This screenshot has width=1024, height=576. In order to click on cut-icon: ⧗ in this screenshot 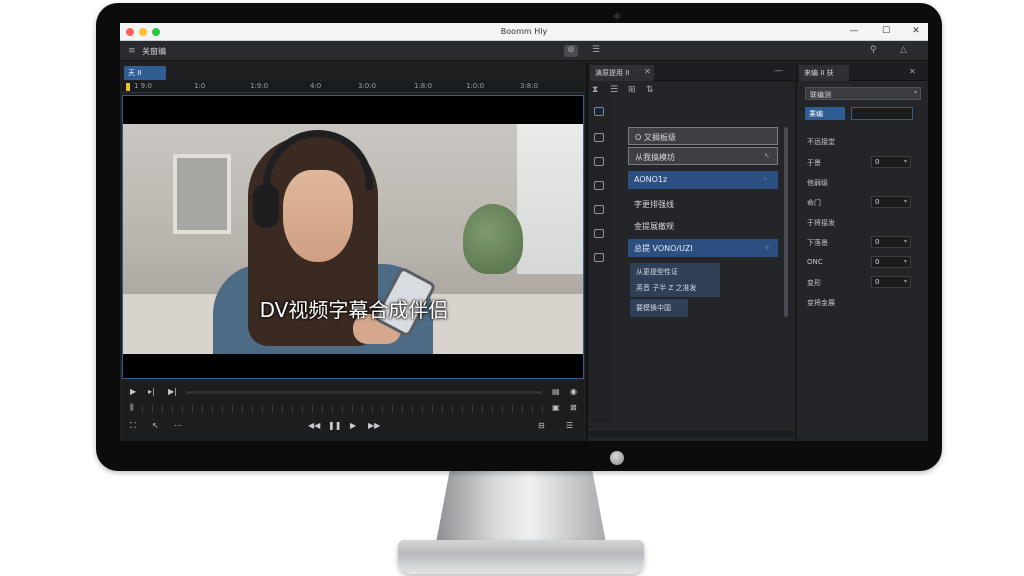, I will do `click(595, 90)`.